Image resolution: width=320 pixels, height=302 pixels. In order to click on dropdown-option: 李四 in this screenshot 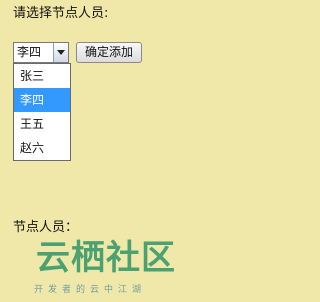, I will do `click(42, 100)`.